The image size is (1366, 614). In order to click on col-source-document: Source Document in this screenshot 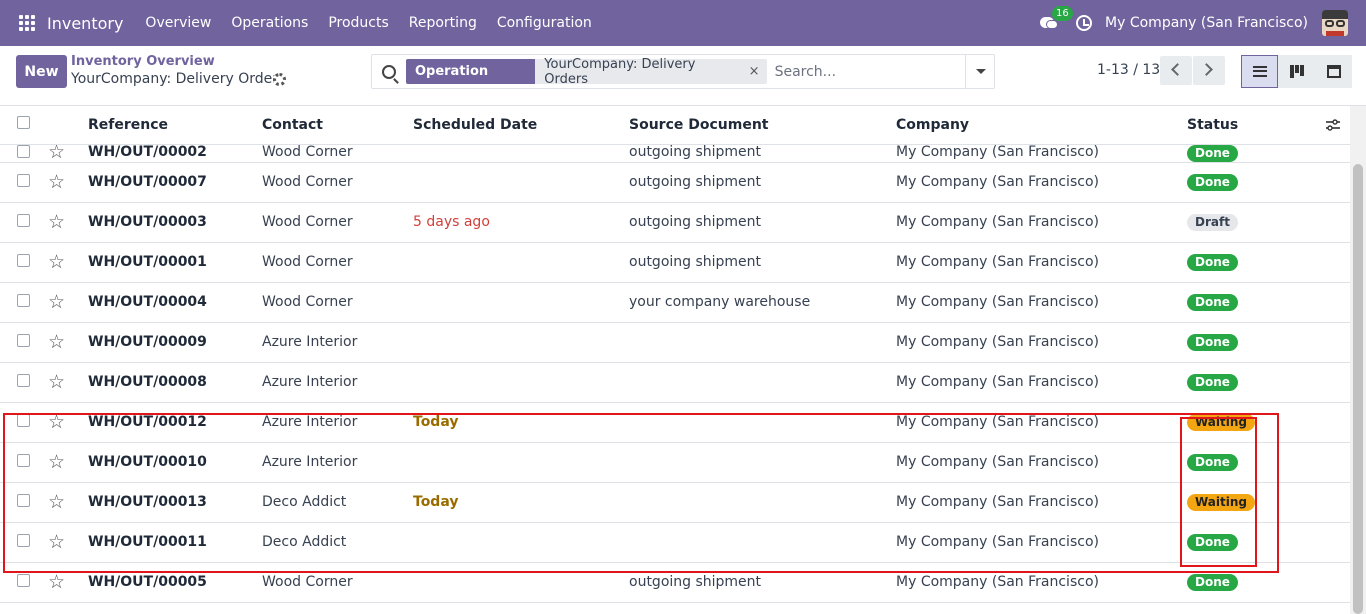, I will do `click(762, 125)`.